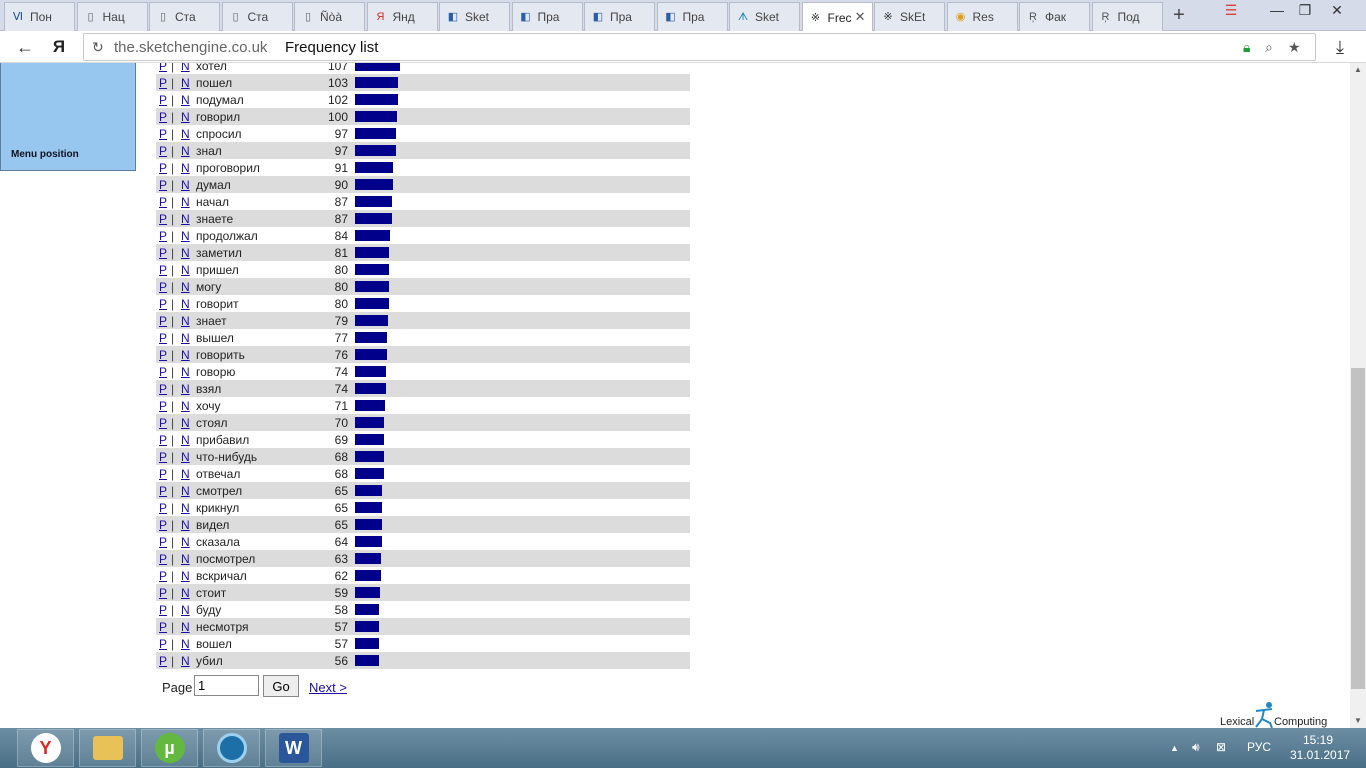 The image size is (1366, 768). I want to click on taskbar-utorrent: µ, so click(169, 748).